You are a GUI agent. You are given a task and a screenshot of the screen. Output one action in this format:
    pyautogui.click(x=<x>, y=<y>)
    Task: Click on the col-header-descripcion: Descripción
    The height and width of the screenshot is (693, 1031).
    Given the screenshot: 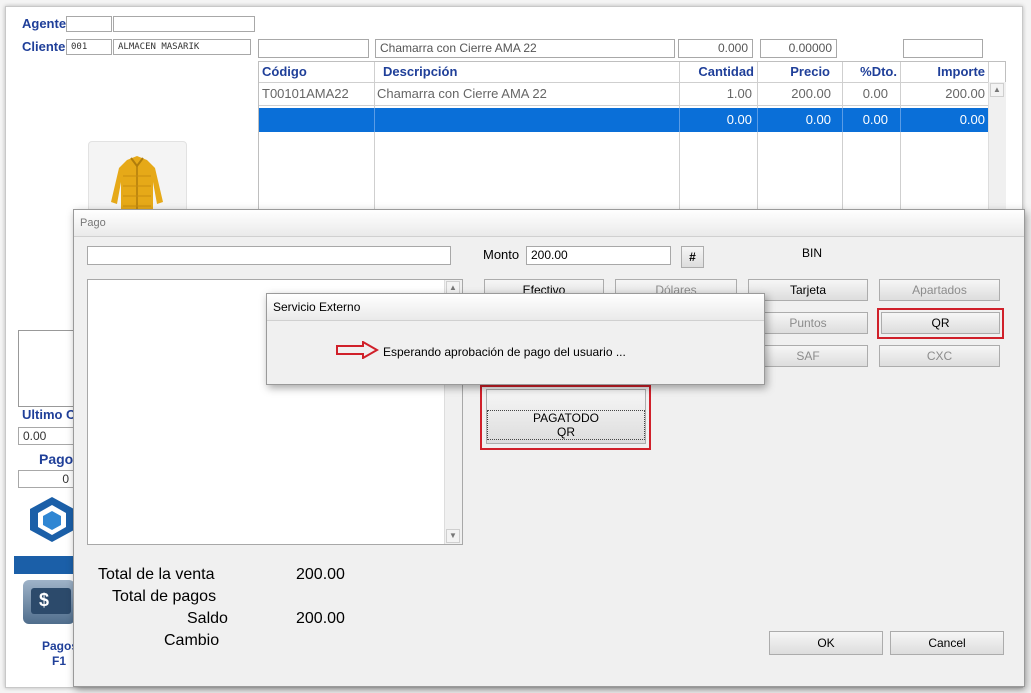 What is the action you would take?
    pyautogui.click(x=420, y=72)
    